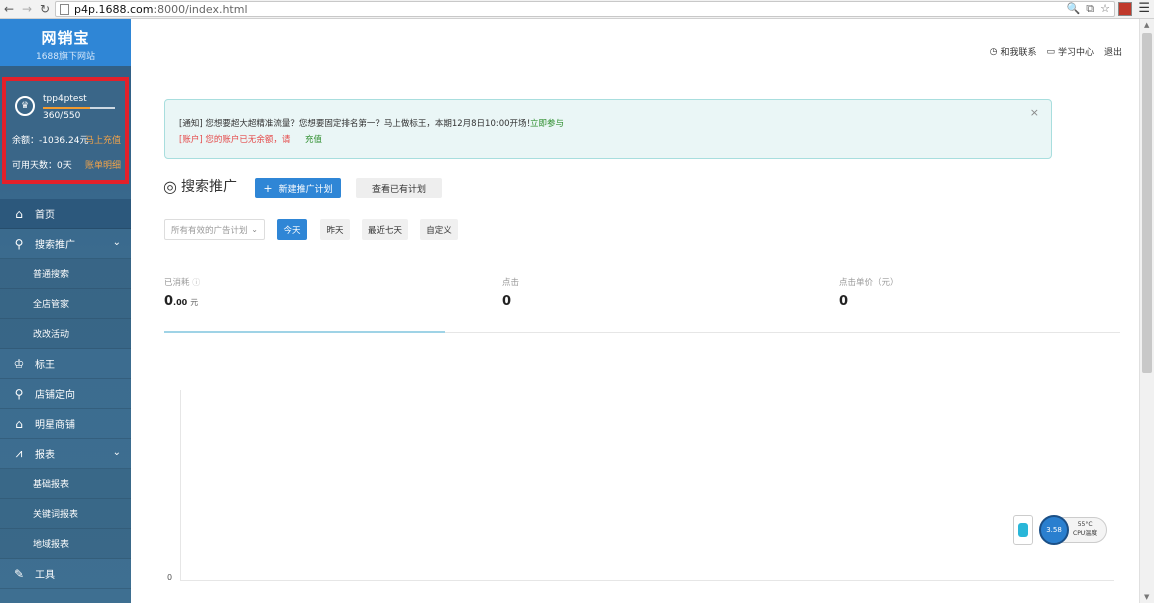 This screenshot has height=603, width=1154. I want to click on chart-y-zero-label: 0, so click(170, 577).